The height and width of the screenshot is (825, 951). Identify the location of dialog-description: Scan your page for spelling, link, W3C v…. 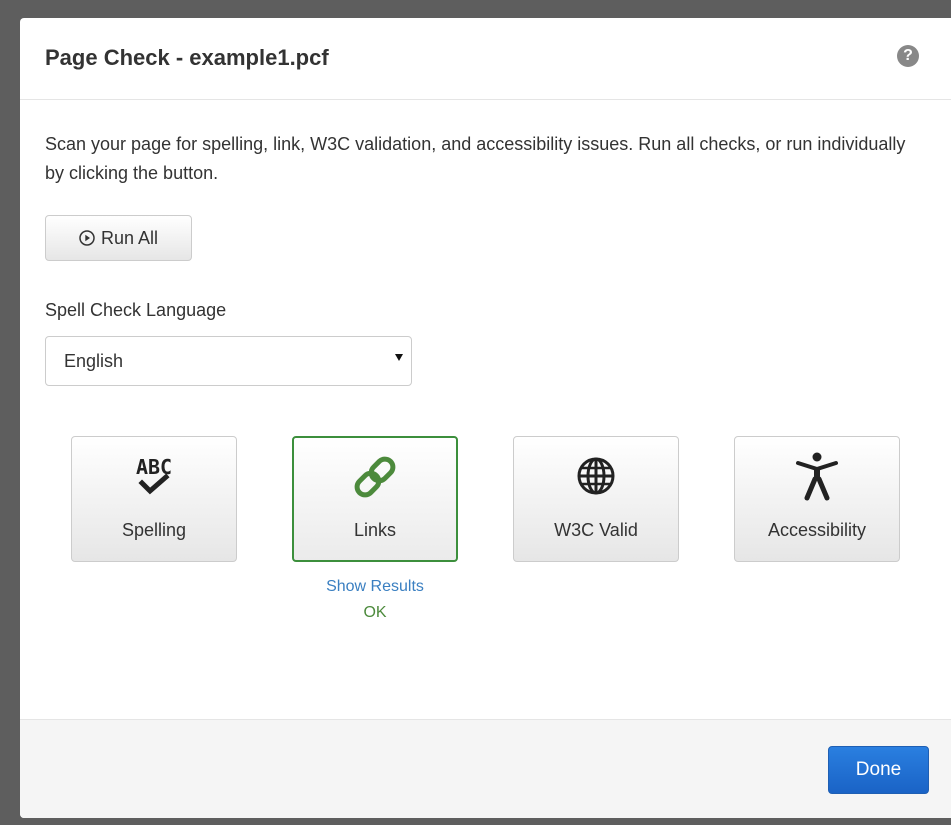
(475, 158).